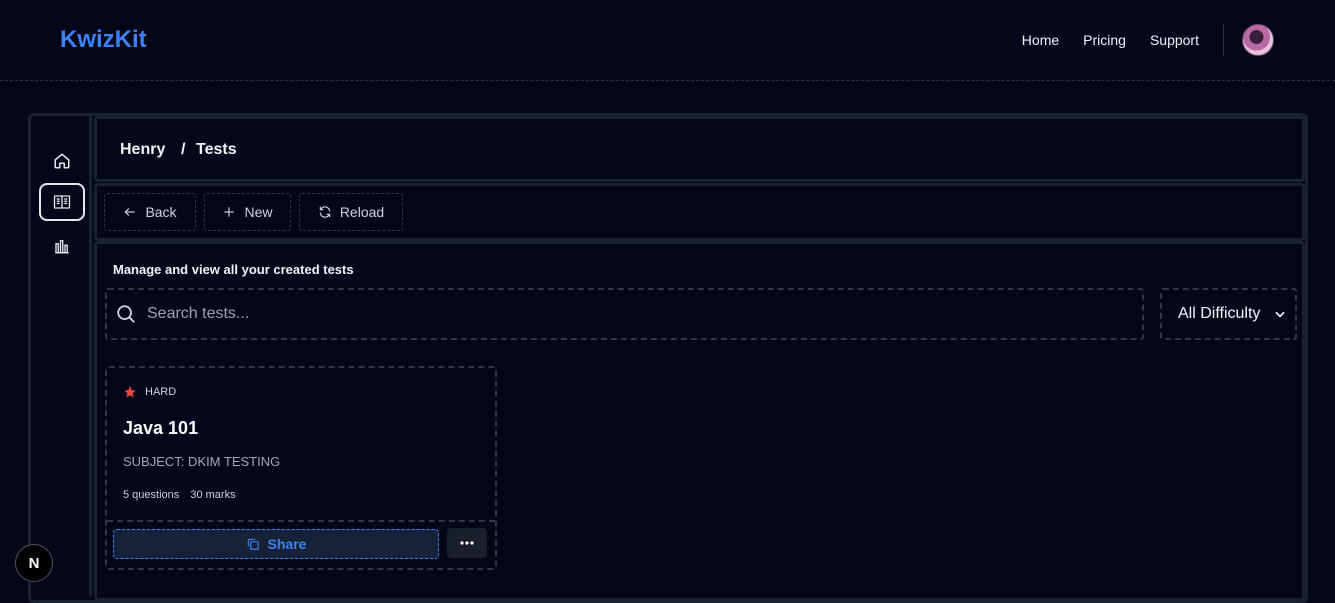 The width and height of the screenshot is (1335, 603). I want to click on user-avatar, so click(1258, 40).